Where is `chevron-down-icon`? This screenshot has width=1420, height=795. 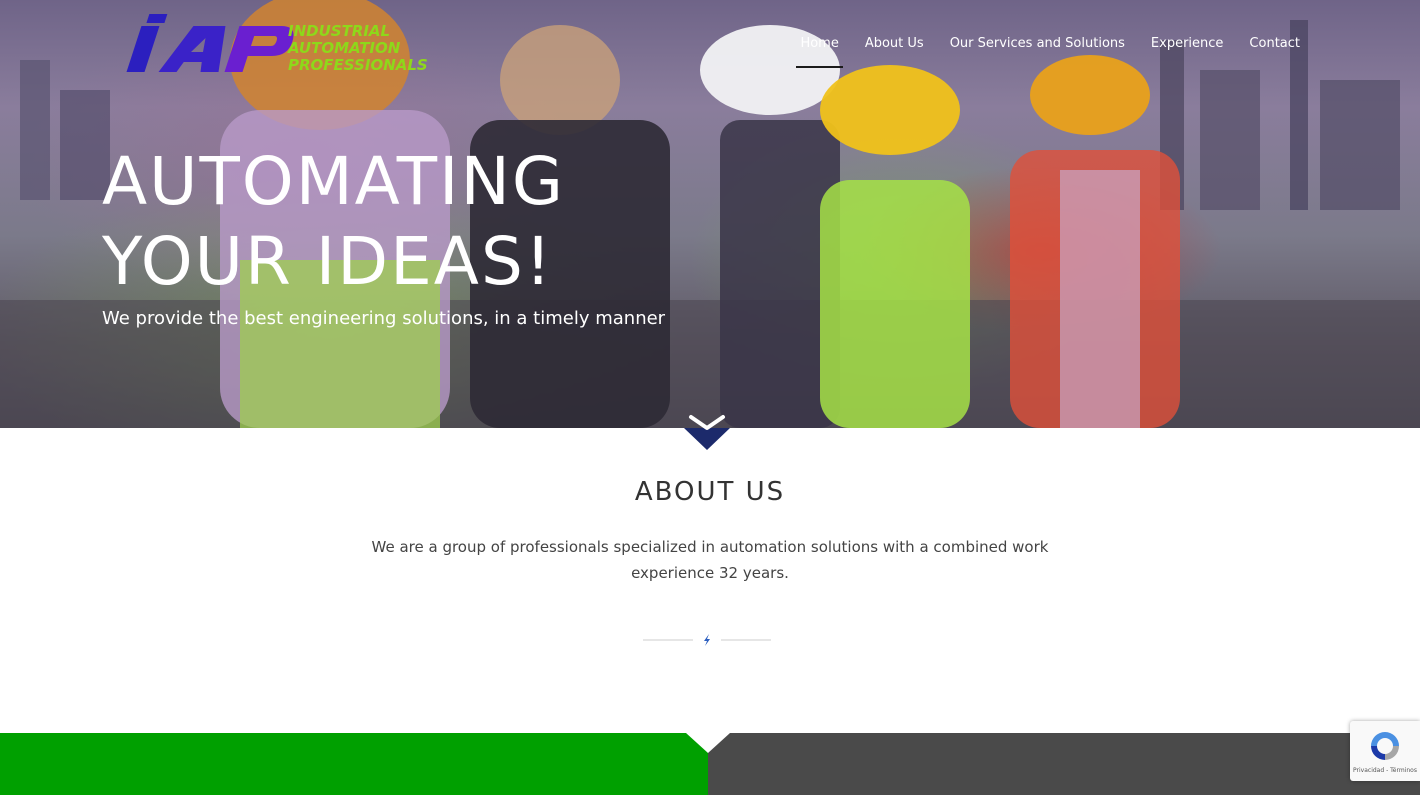 chevron-down-icon is located at coordinates (707, 431).